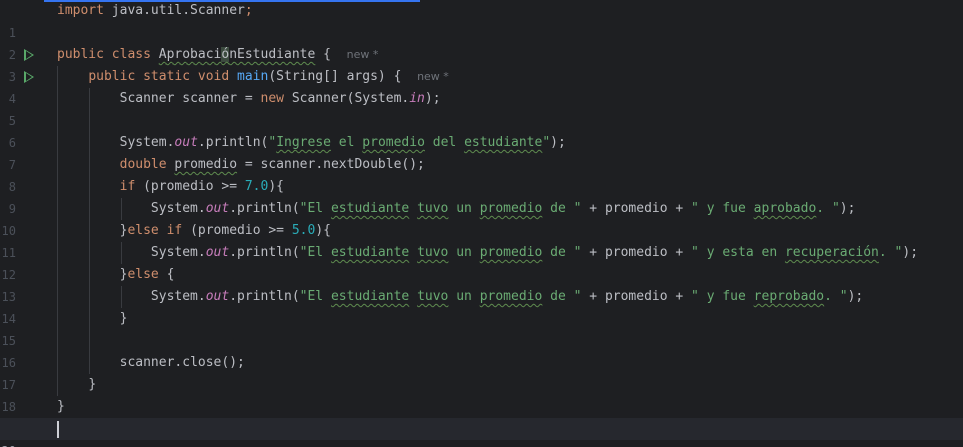  What do you see at coordinates (159, 76) in the screenshot?
I see `code-token: public static void` at bounding box center [159, 76].